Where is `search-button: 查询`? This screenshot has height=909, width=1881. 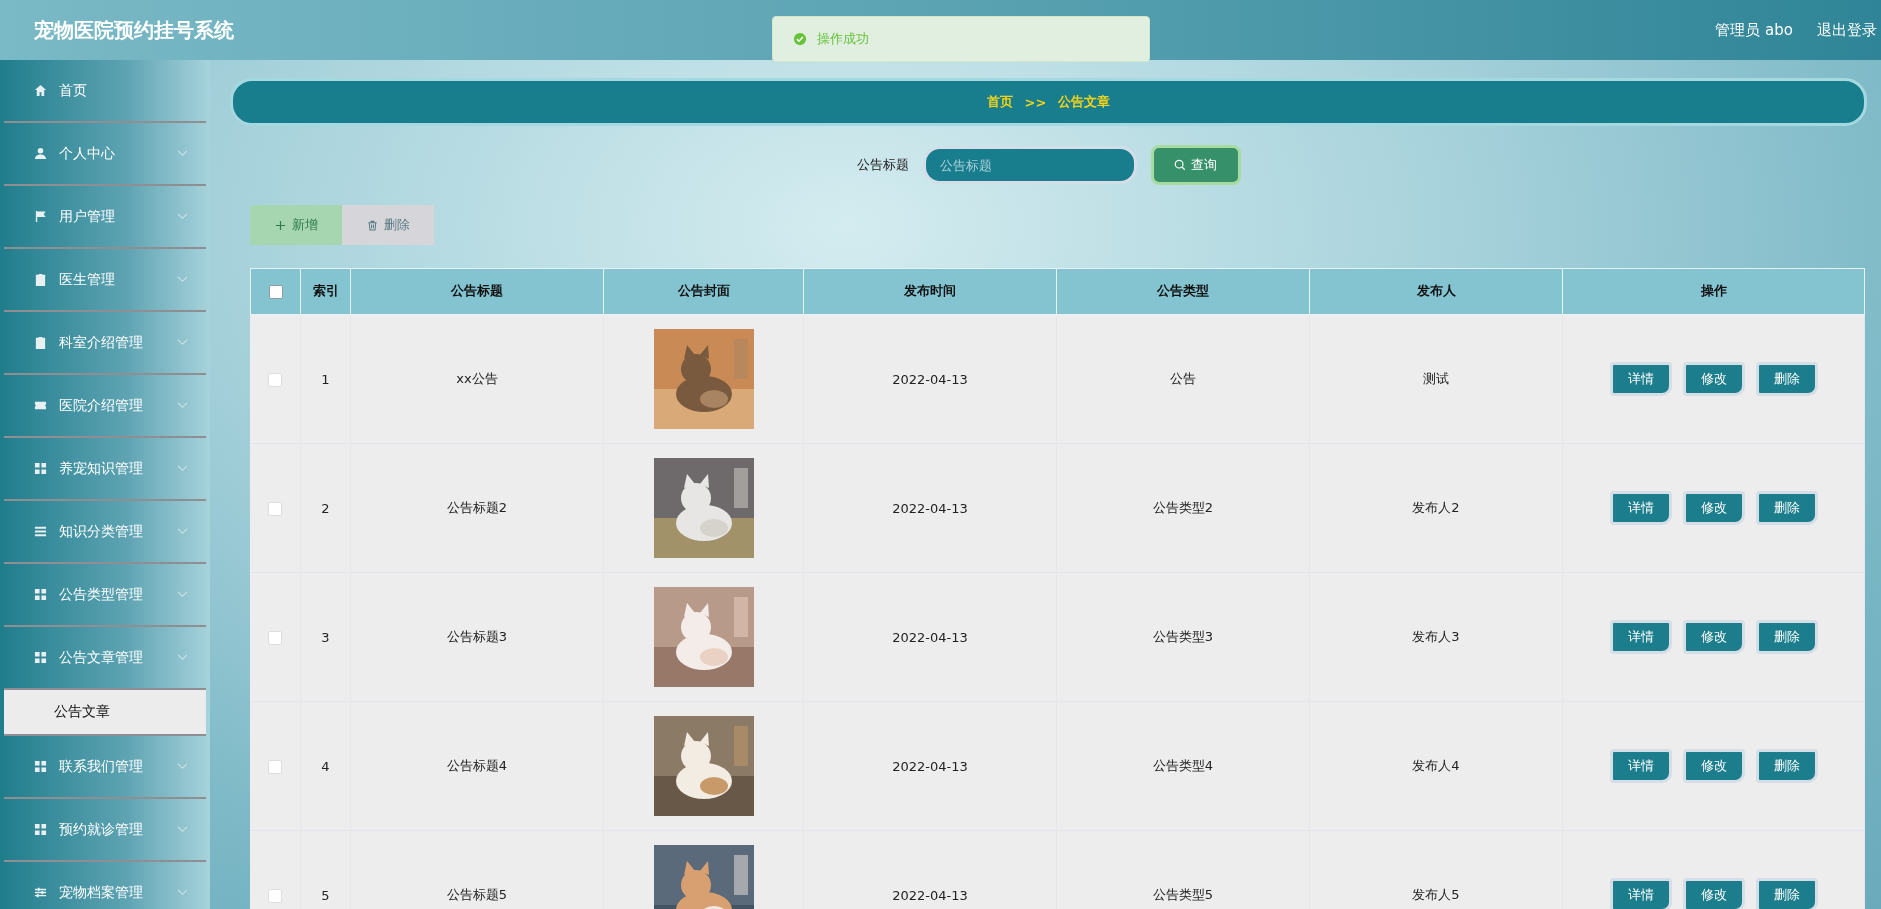 search-button: 查询 is located at coordinates (1195, 165).